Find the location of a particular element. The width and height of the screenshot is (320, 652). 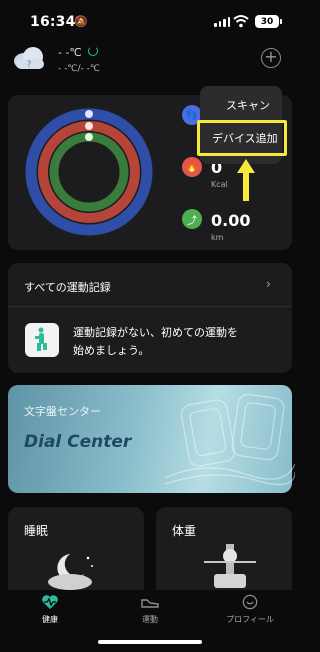

sleep-title: 睡眠 is located at coordinates (36, 531).